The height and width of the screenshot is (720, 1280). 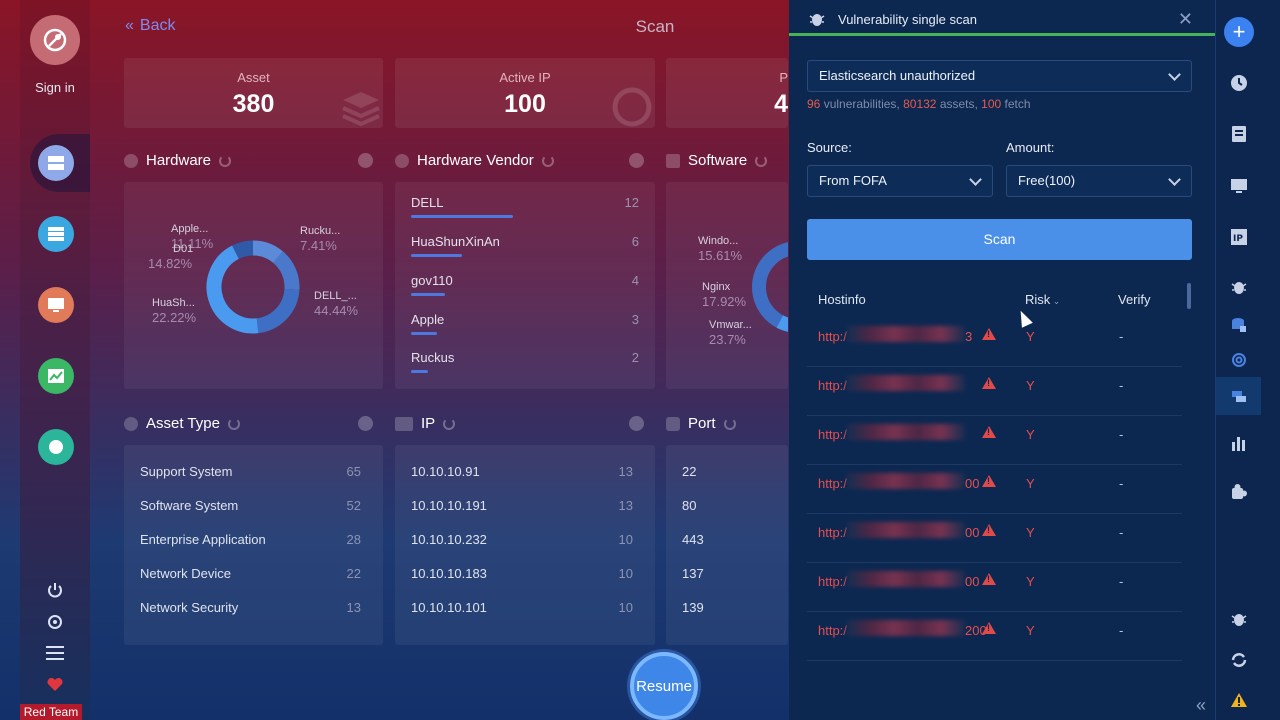 I want to click on fingerprint-icon, so click(x=1239, y=360).